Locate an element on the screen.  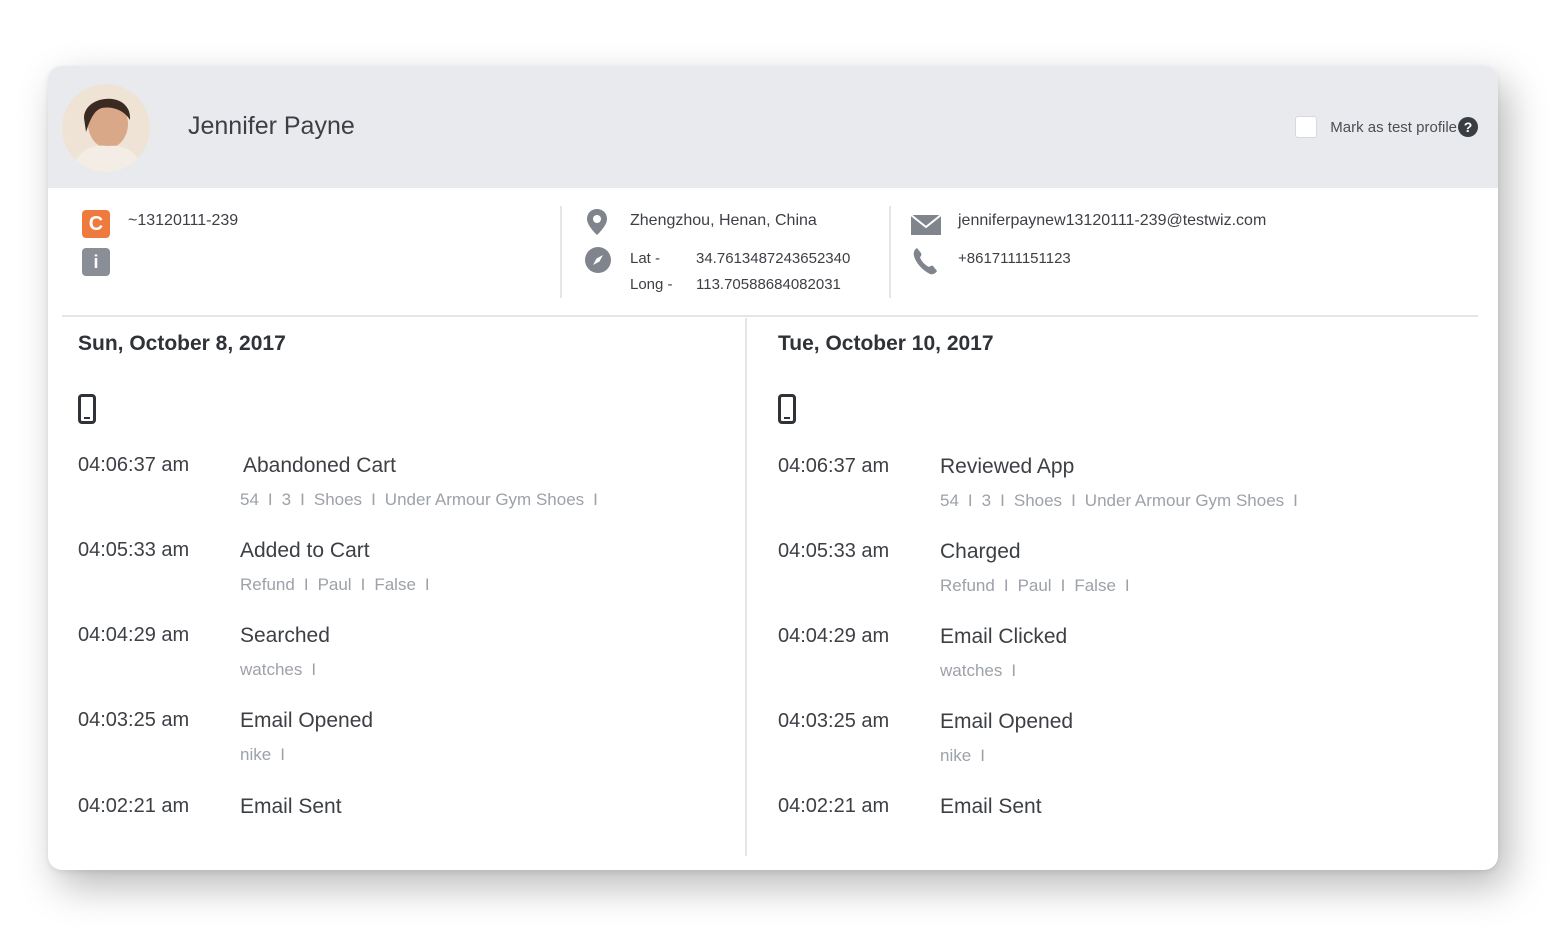
location-text: Zhengzhou, Henan, China is located at coordinates (723, 220).